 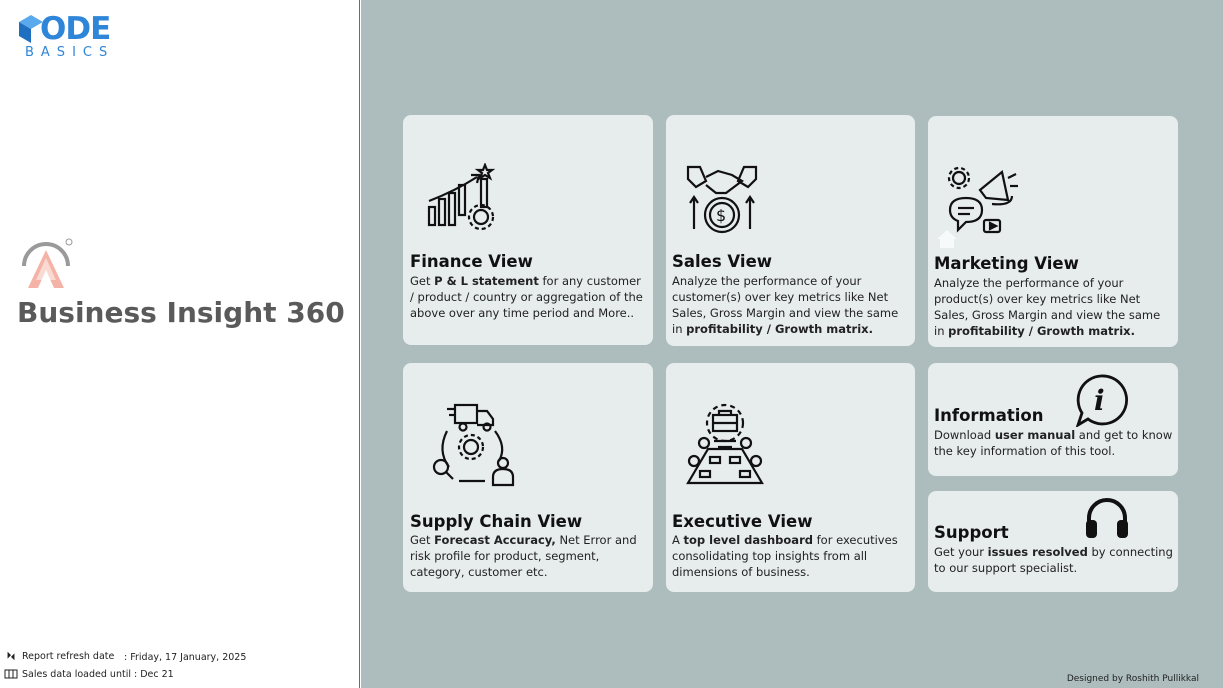 I want to click on megaphone-icon, so click(x=982, y=200).